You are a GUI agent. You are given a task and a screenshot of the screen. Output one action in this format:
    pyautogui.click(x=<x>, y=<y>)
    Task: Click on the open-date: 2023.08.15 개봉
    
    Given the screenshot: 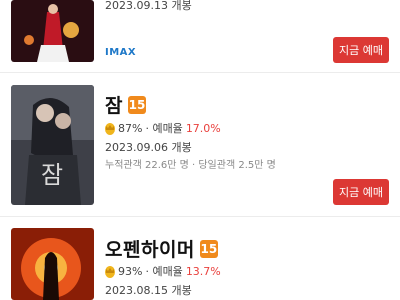 What is the action you would take?
    pyautogui.click(x=148, y=290)
    